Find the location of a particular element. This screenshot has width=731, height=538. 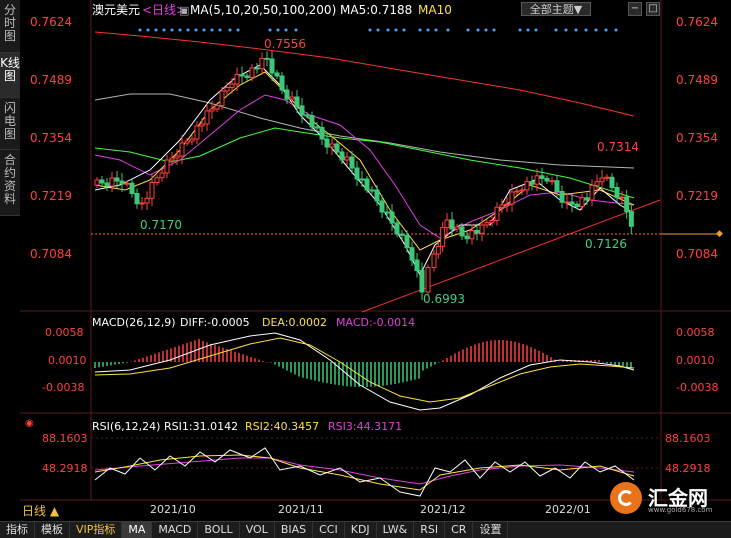

toolbar-item: LW& is located at coordinates (396, 530).